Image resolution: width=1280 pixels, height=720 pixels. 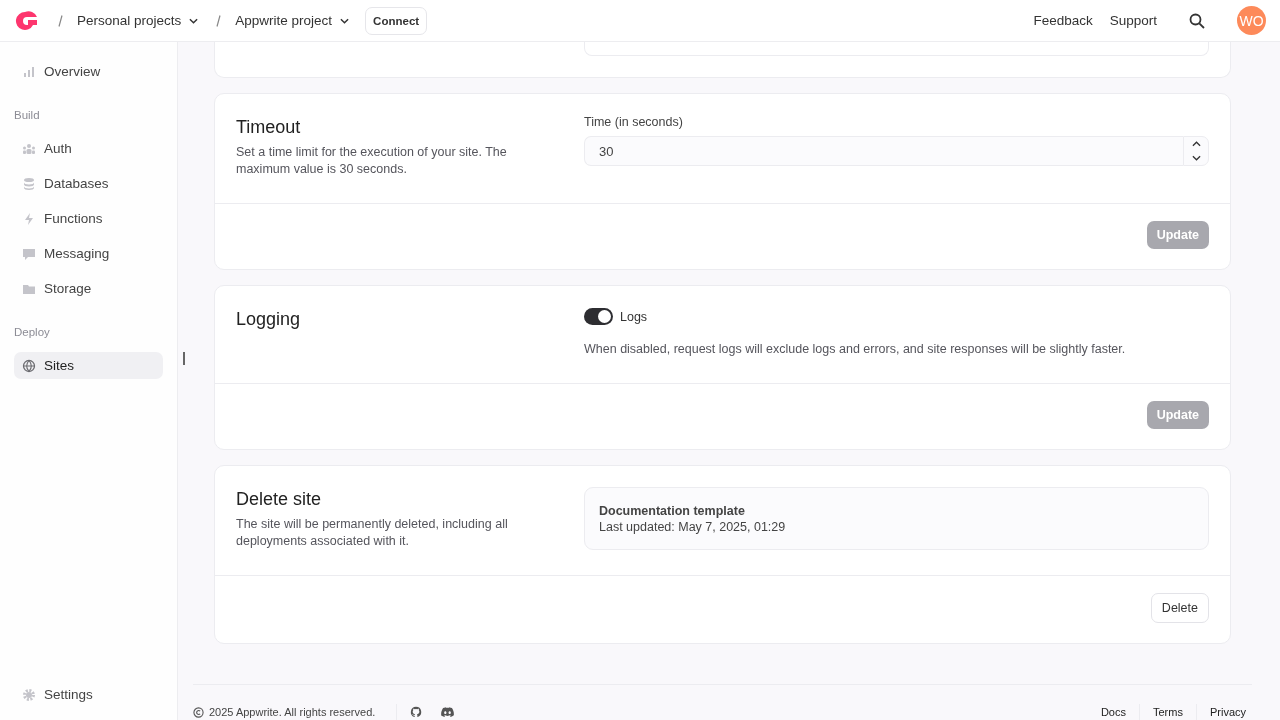 I want to click on bar-chart-icon, so click(x=29, y=71).